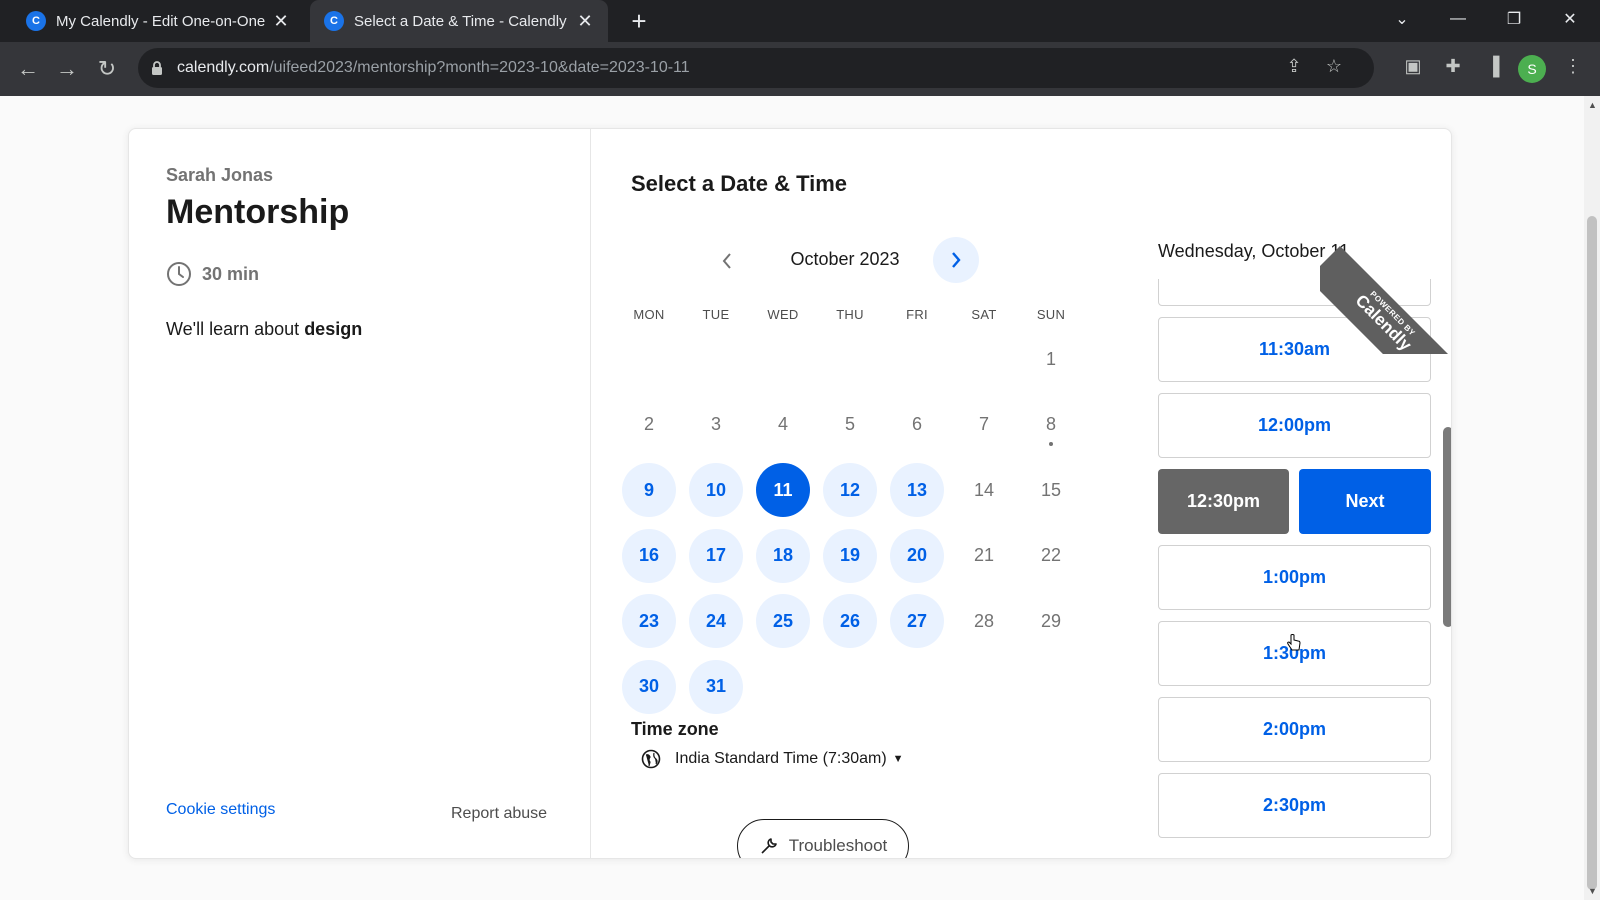  I want to click on bookmark-star-icon: ☆, so click(1334, 68).